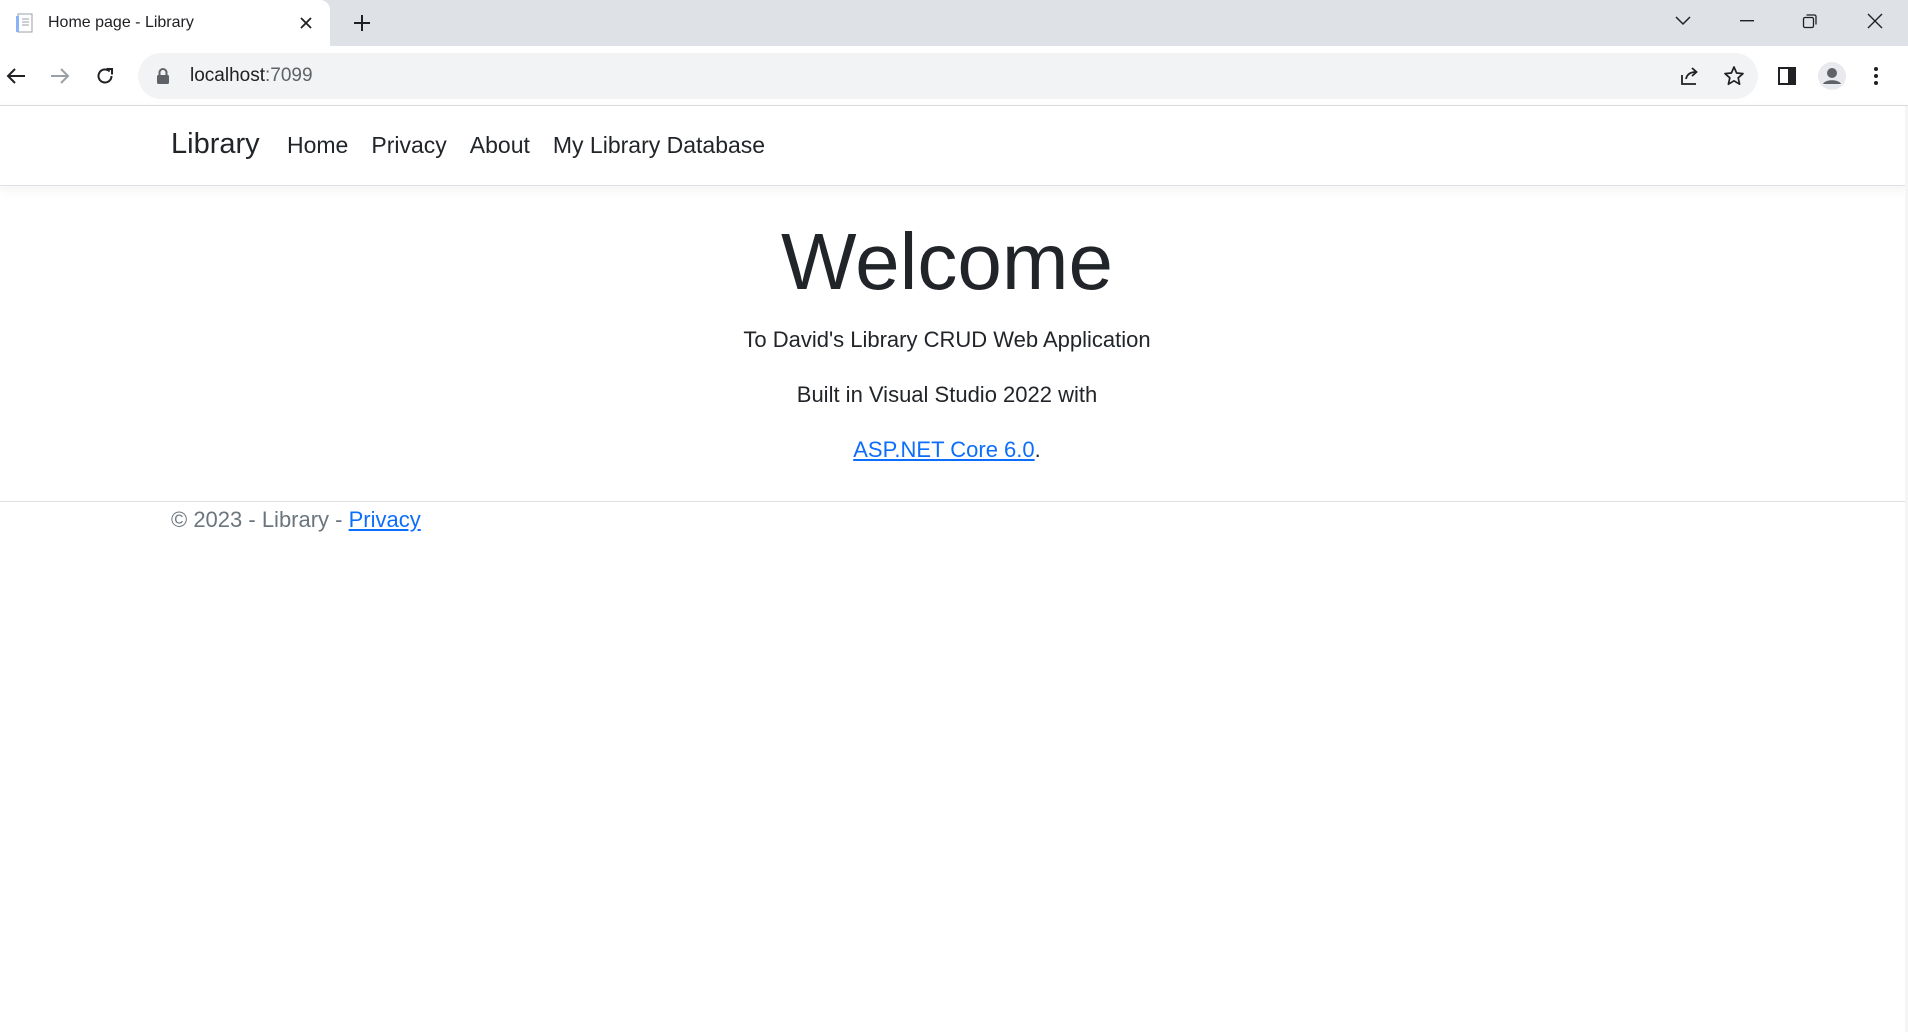 This screenshot has width=1908, height=1032. I want to click on nav-links: Home Privacy About My Library Database, so click(537, 145).